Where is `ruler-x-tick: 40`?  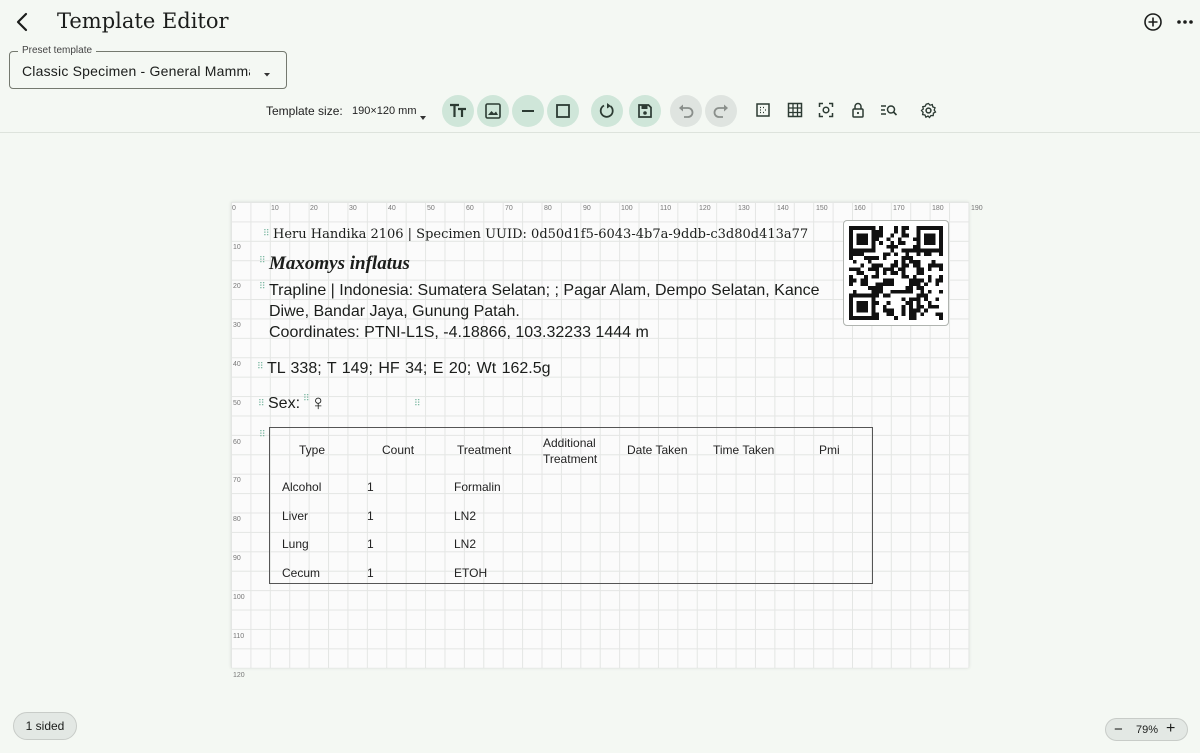 ruler-x-tick: 40 is located at coordinates (392, 208).